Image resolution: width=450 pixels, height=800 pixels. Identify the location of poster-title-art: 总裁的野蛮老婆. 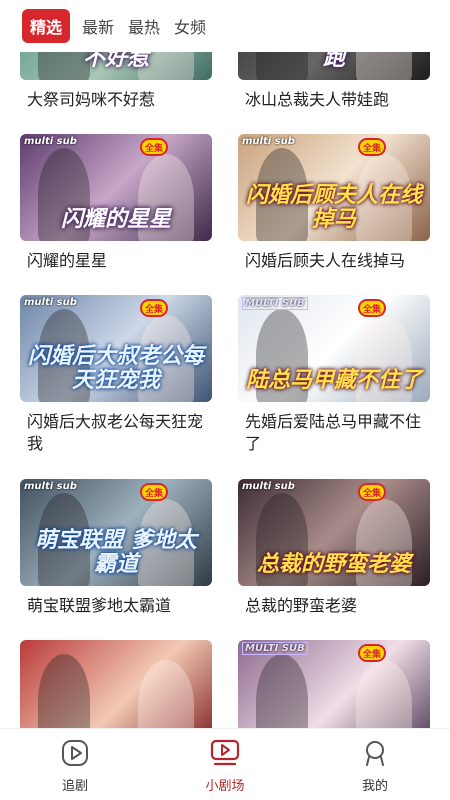
(333, 563).